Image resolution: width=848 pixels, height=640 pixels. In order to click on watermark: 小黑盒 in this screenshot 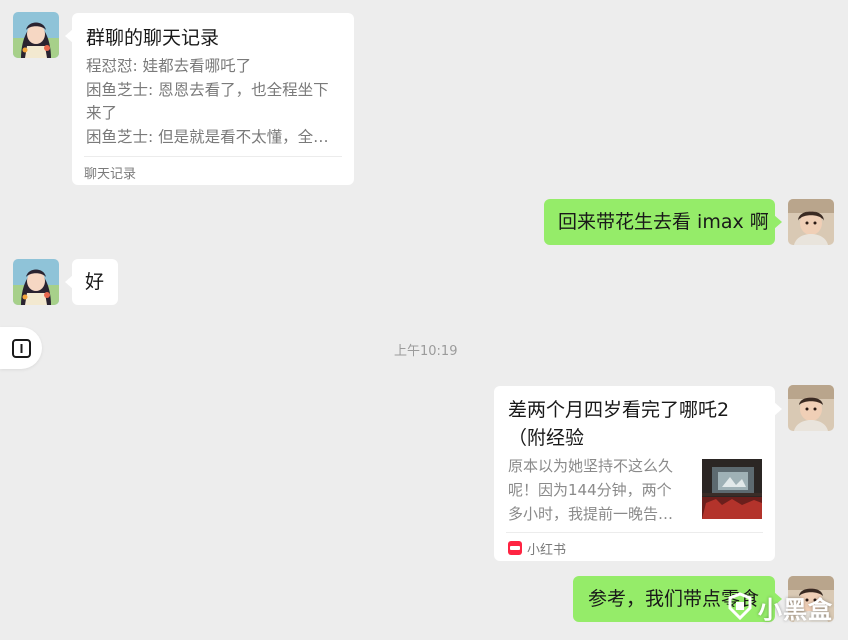, I will do `click(782, 607)`.